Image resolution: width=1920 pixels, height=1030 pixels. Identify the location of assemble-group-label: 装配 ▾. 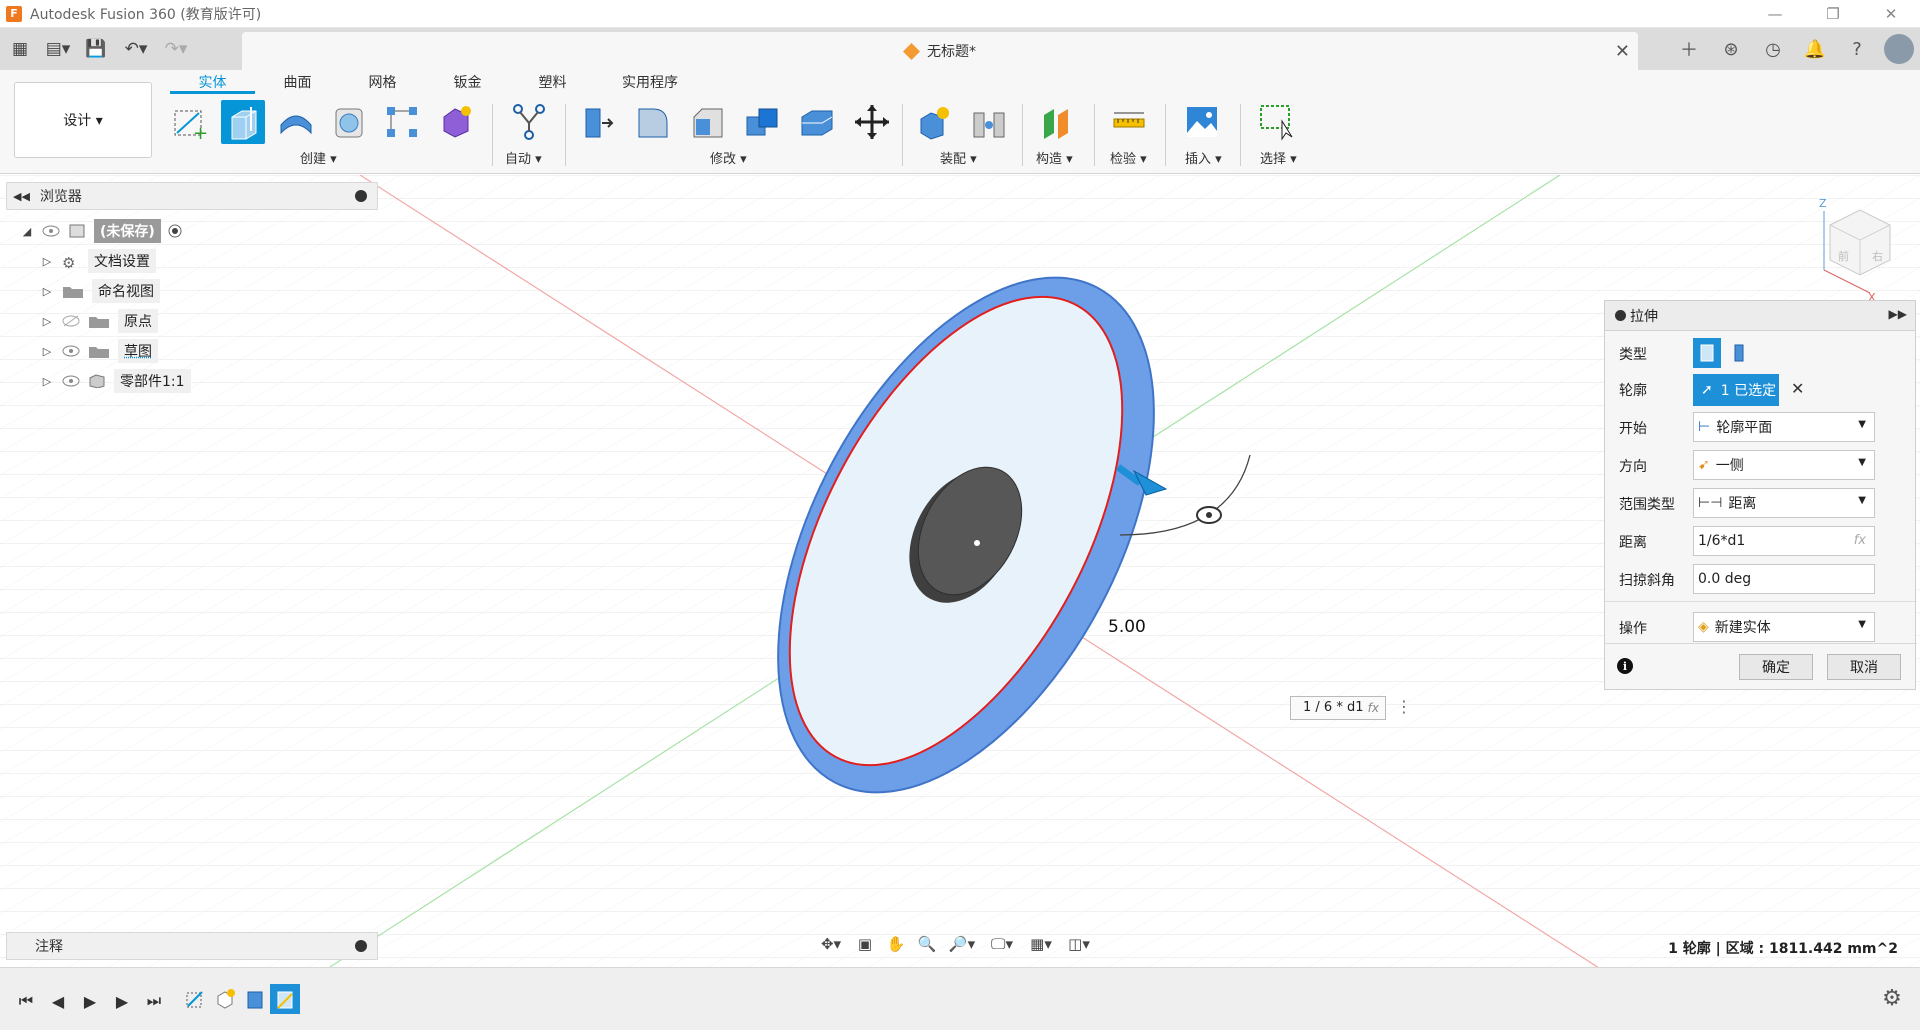
(958, 157).